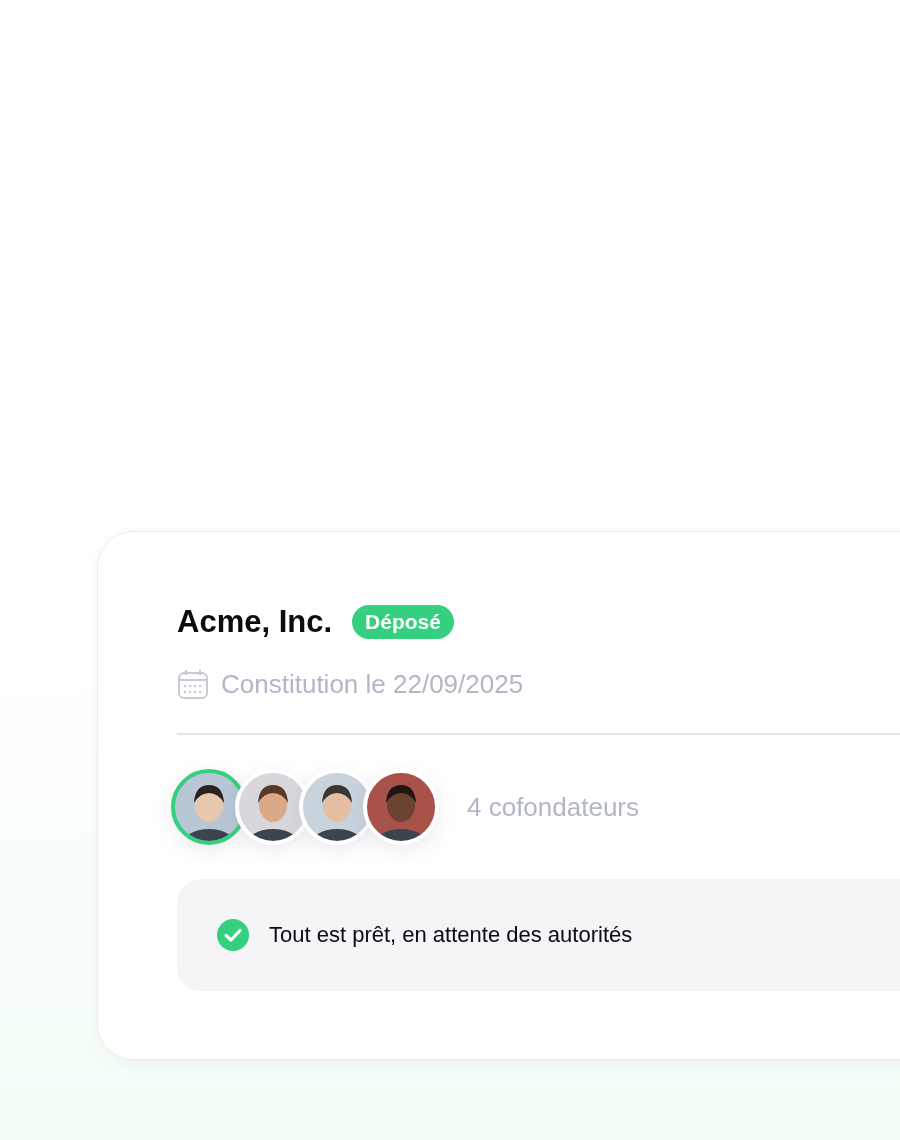  I want to click on status-badge: Déposé, so click(403, 622).